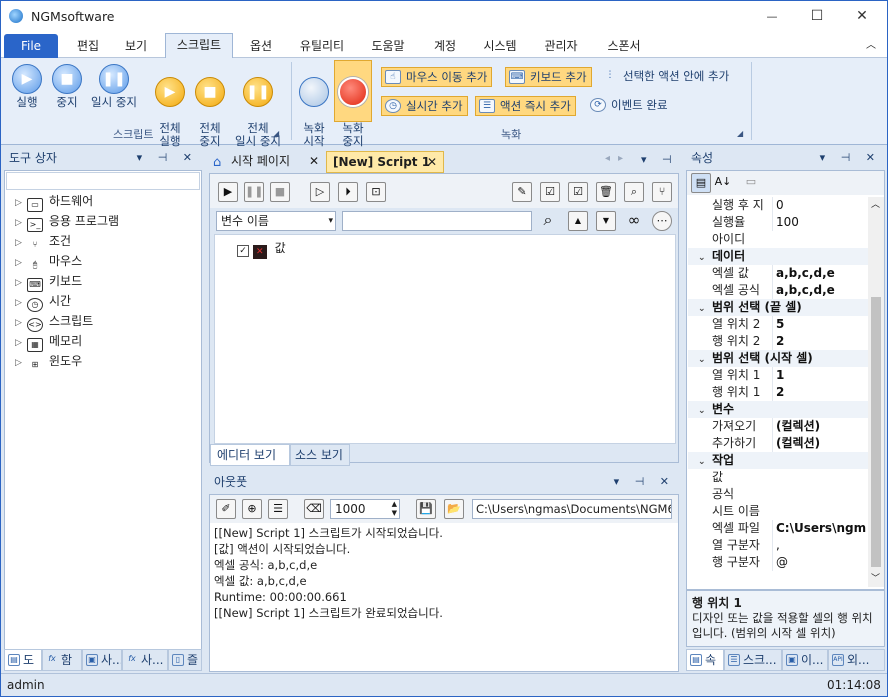 The image size is (888, 697). I want to click on add-action-immediately-button: ☰ 액션 즉시 추가, so click(525, 106).